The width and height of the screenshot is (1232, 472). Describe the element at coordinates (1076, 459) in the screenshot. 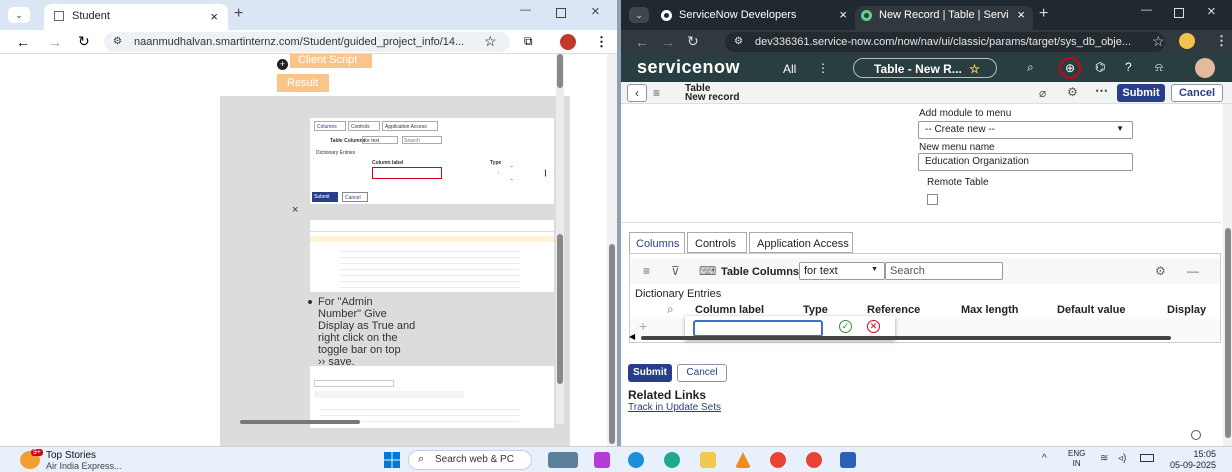

I see `language-indicator: ENG IN` at that location.